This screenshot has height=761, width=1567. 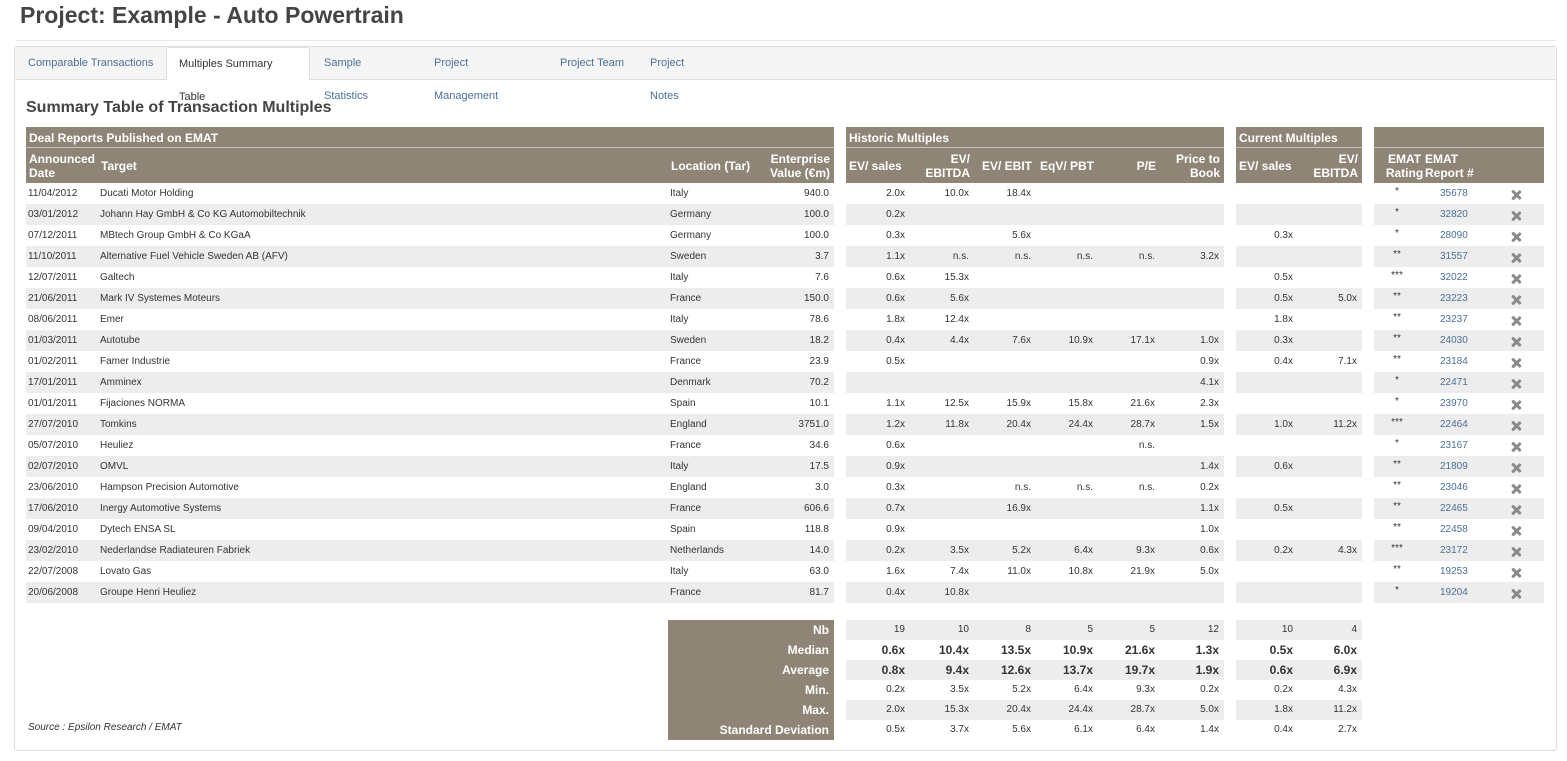 I want to click on stat-cell: 2.0x, so click(x=895, y=709).